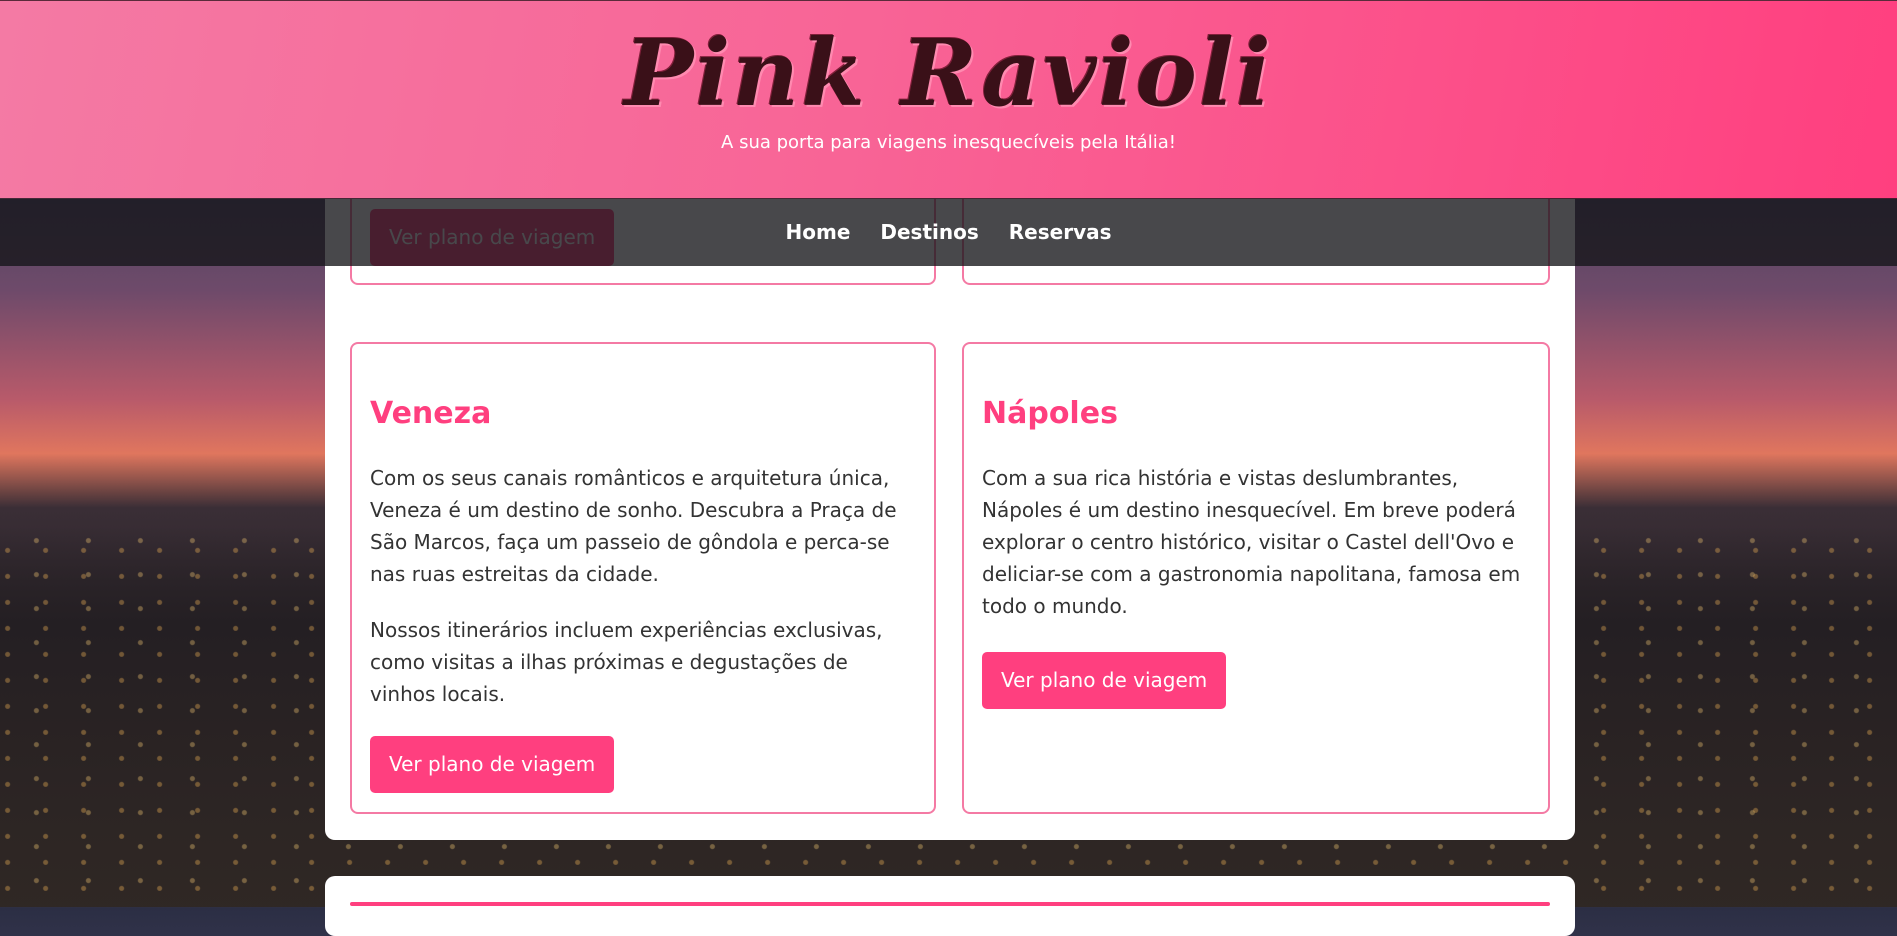  I want to click on next-section-panel, so click(950, 906).